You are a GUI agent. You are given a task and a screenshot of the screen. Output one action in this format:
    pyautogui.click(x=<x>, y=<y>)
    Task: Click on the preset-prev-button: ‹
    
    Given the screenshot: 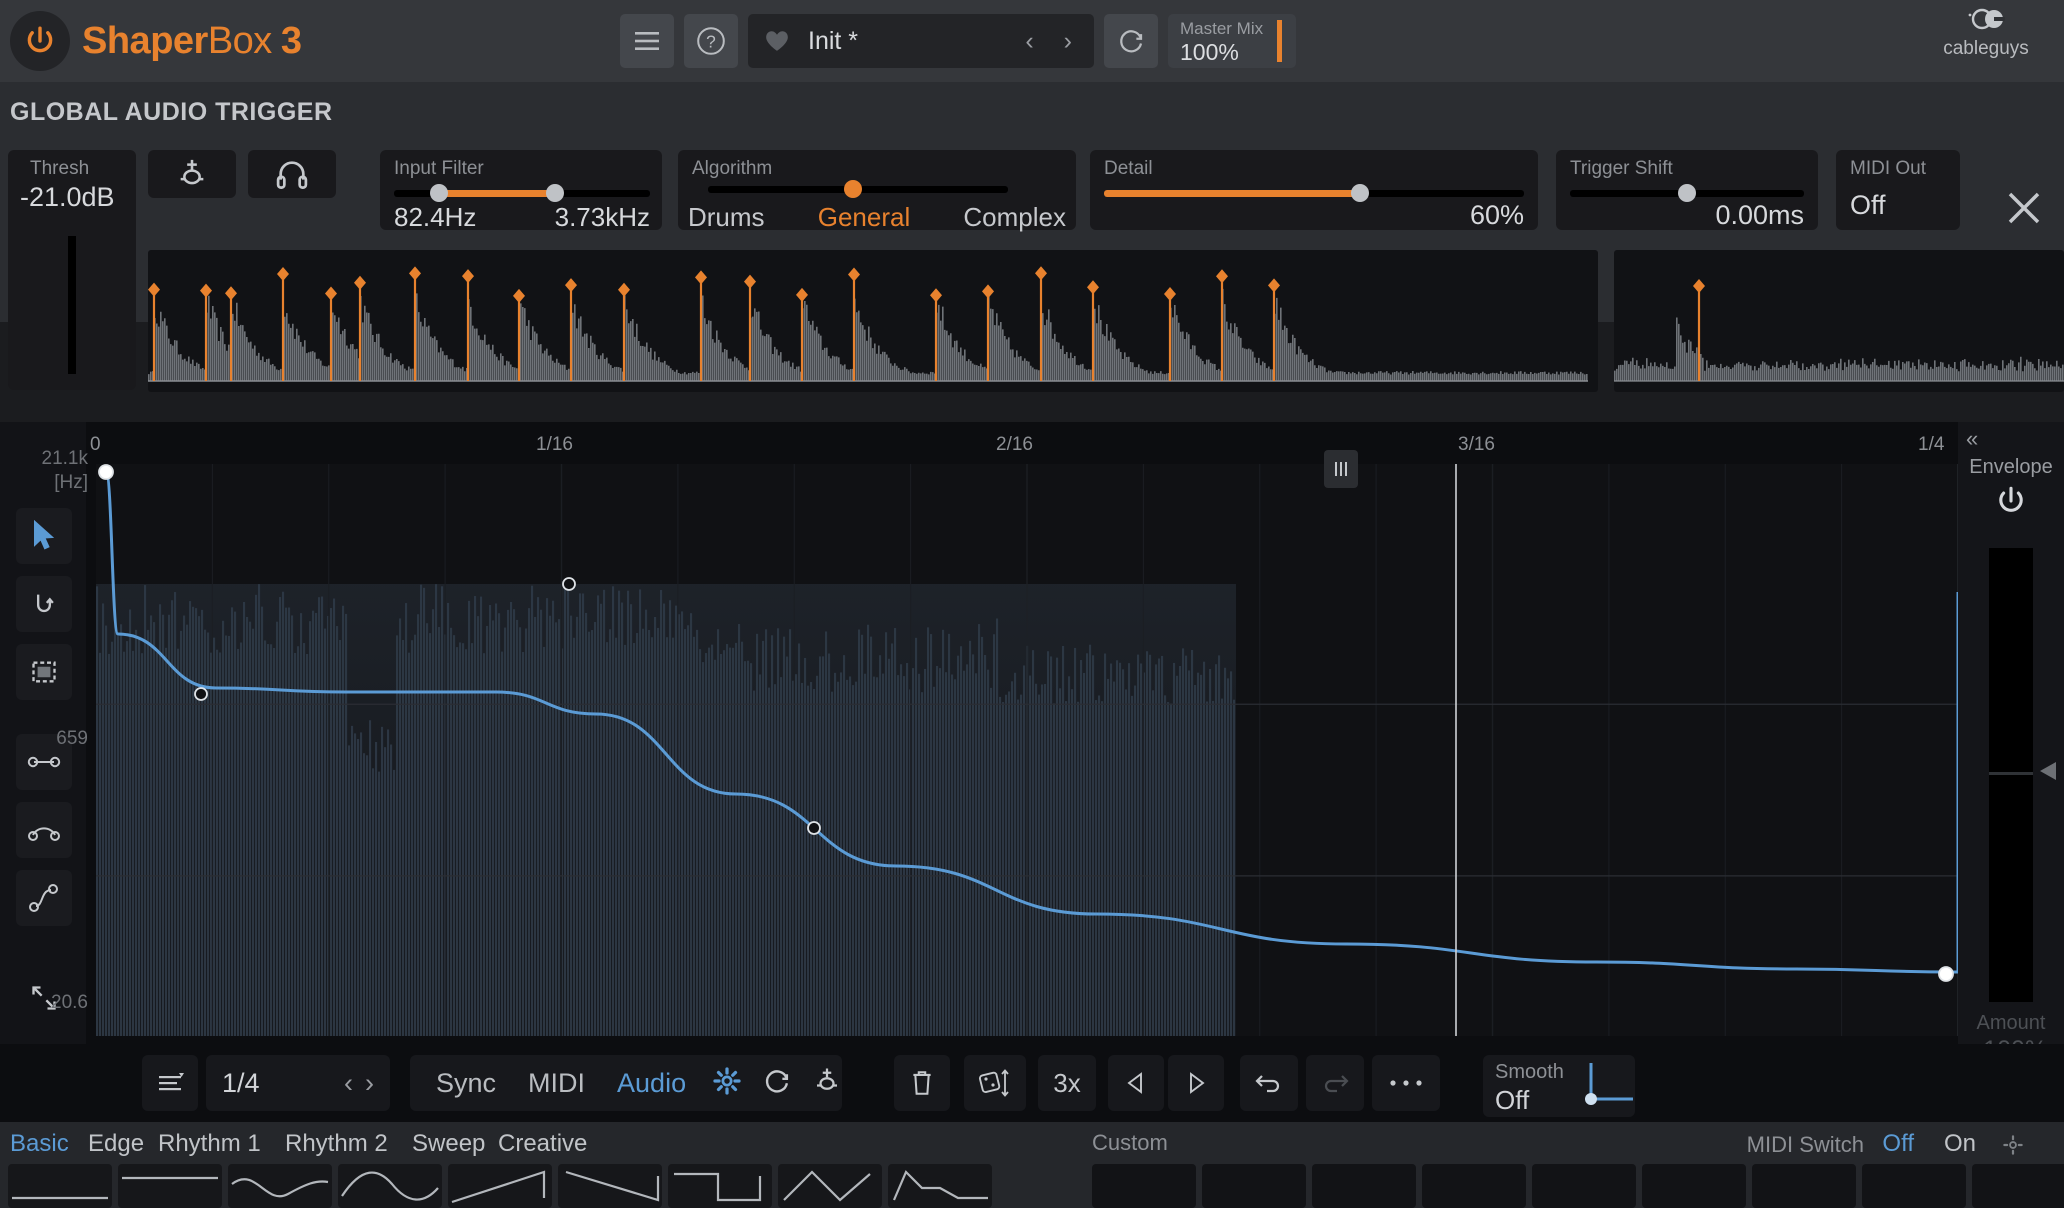 What is the action you would take?
    pyautogui.click(x=1029, y=41)
    